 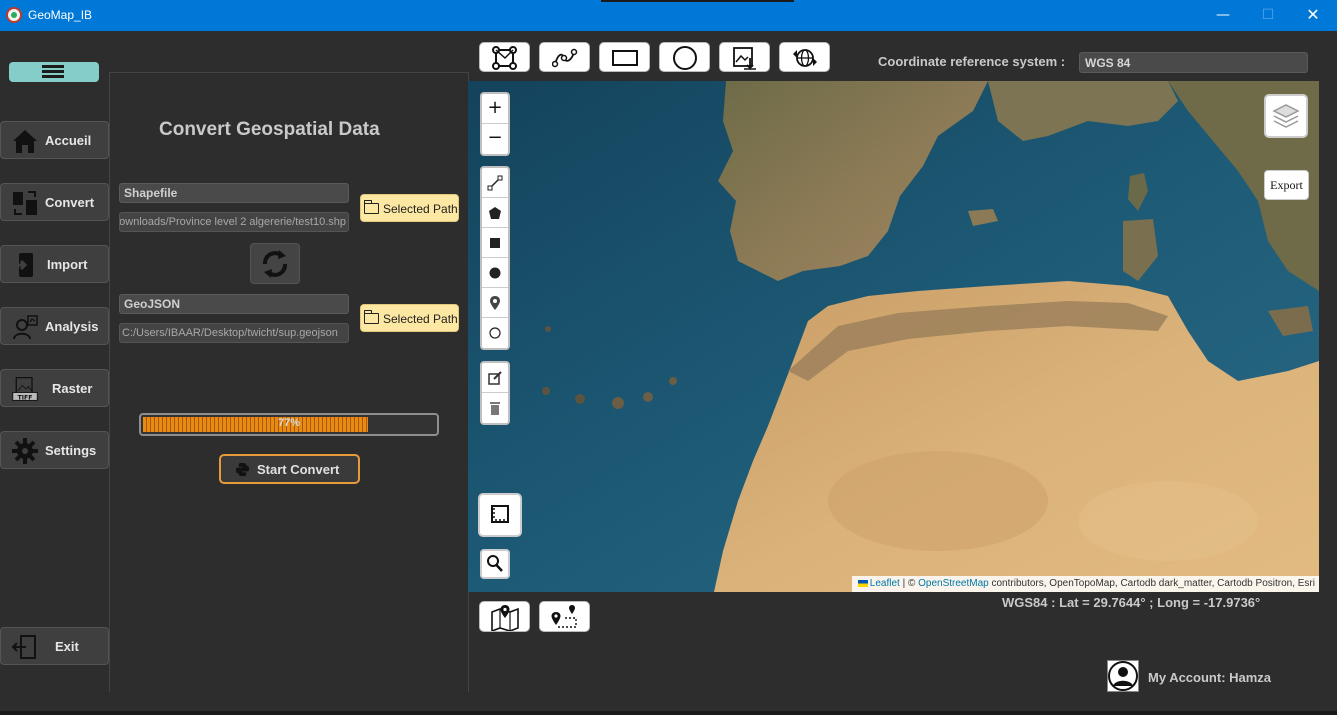 What do you see at coordinates (668, 15) in the screenshot?
I see `title-bar: GeoMap_IB — ☐ ✕` at bounding box center [668, 15].